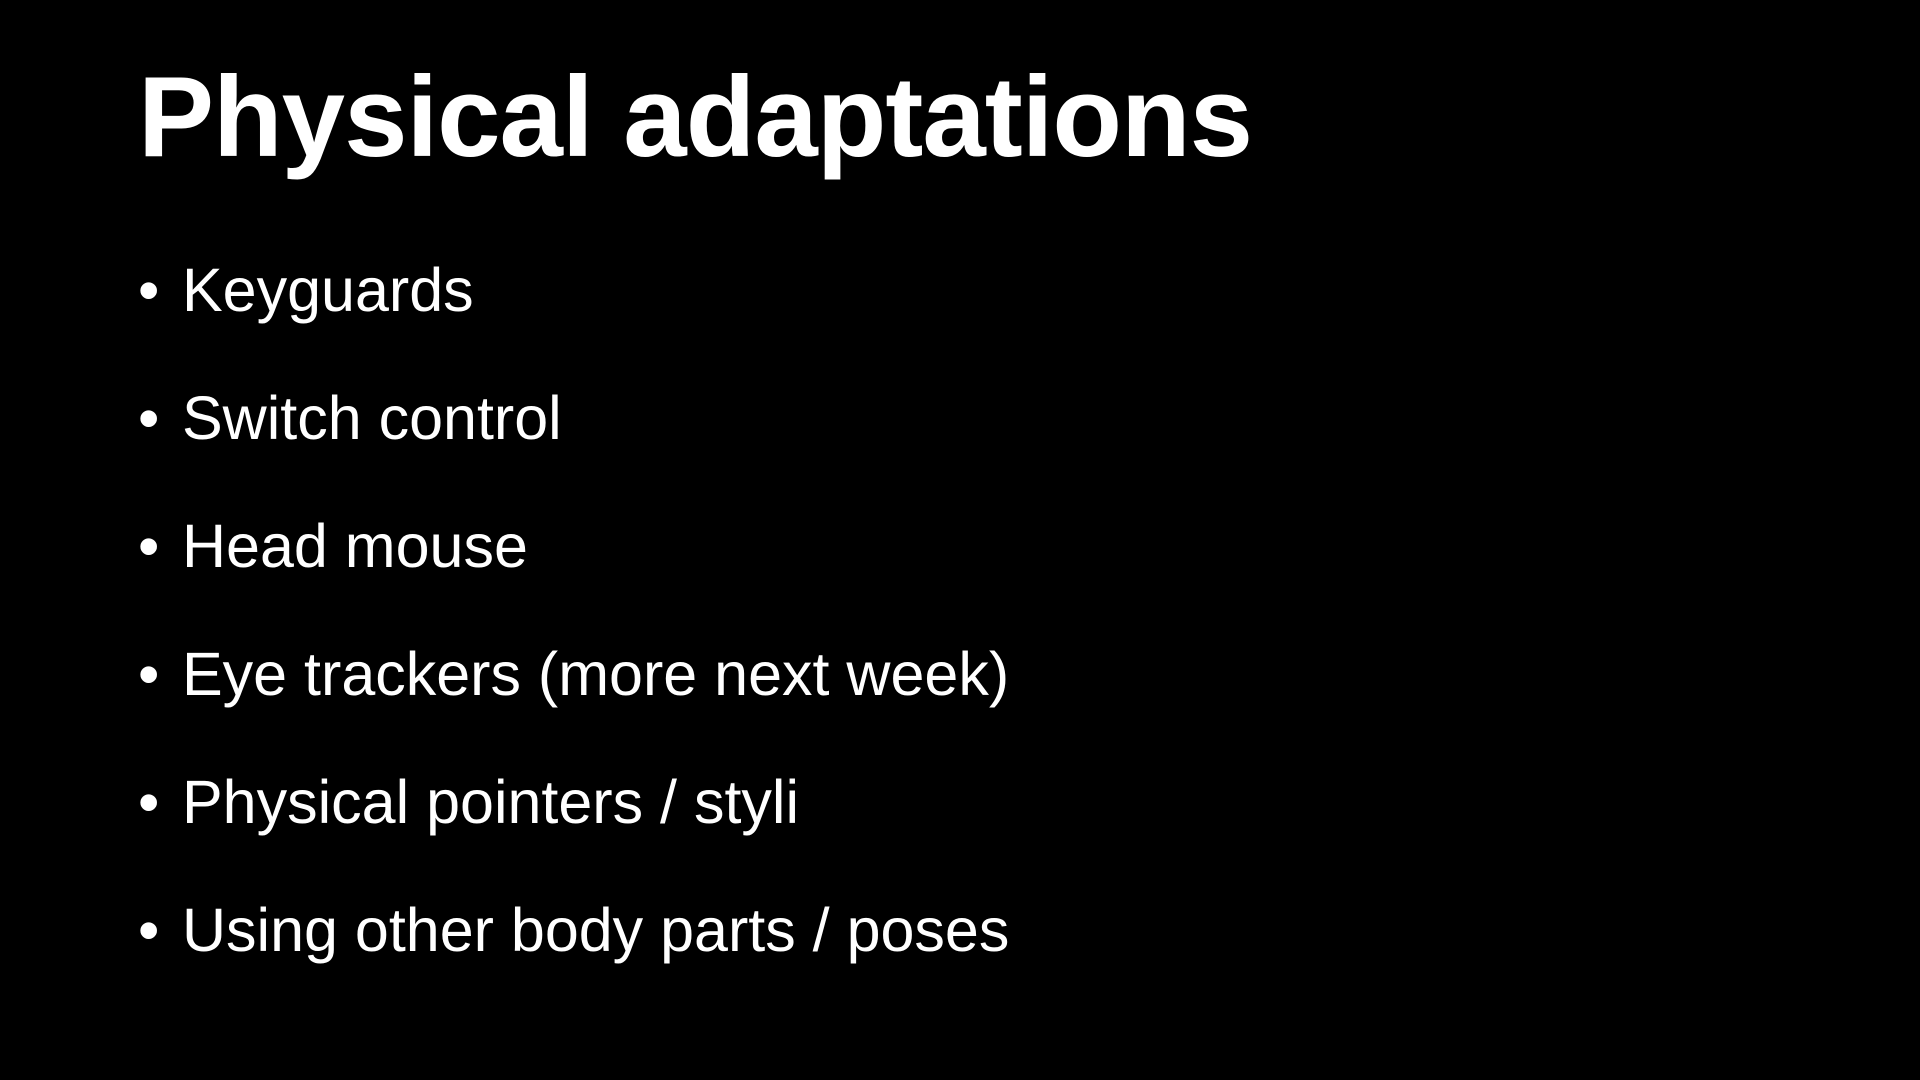 The width and height of the screenshot is (1920, 1080). What do you see at coordinates (490, 802) in the screenshot?
I see `bullet-text: Physical pointers / styli` at bounding box center [490, 802].